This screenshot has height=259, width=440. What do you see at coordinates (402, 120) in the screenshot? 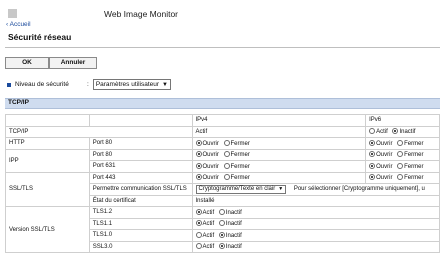
I see `col-ipv6-header: IPv6` at bounding box center [402, 120].